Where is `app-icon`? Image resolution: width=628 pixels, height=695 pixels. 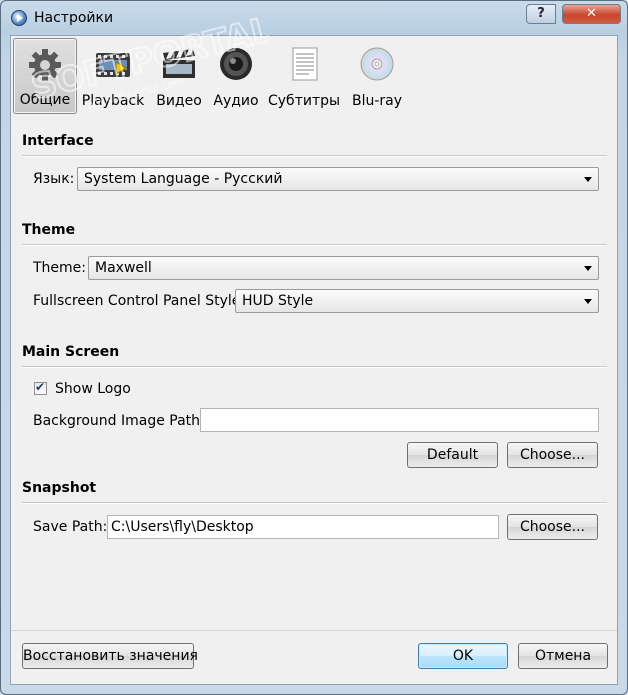 app-icon is located at coordinates (19, 18).